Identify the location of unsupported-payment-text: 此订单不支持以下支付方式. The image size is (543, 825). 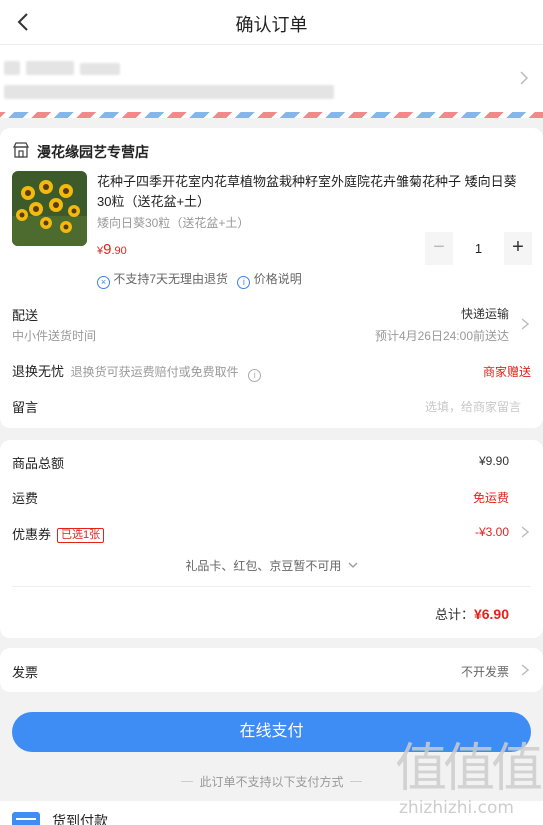
(271, 782).